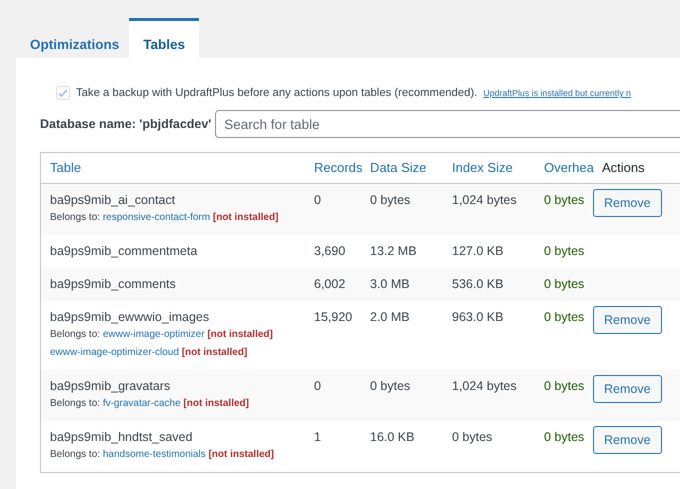 The width and height of the screenshot is (680, 489). I want to click on column-header: Records, so click(333, 168).